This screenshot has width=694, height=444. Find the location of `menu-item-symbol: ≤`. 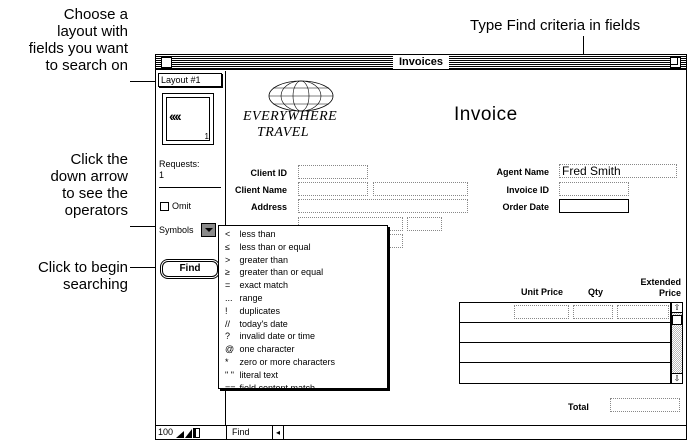

menu-item-symbol: ≤ is located at coordinates (227, 246).